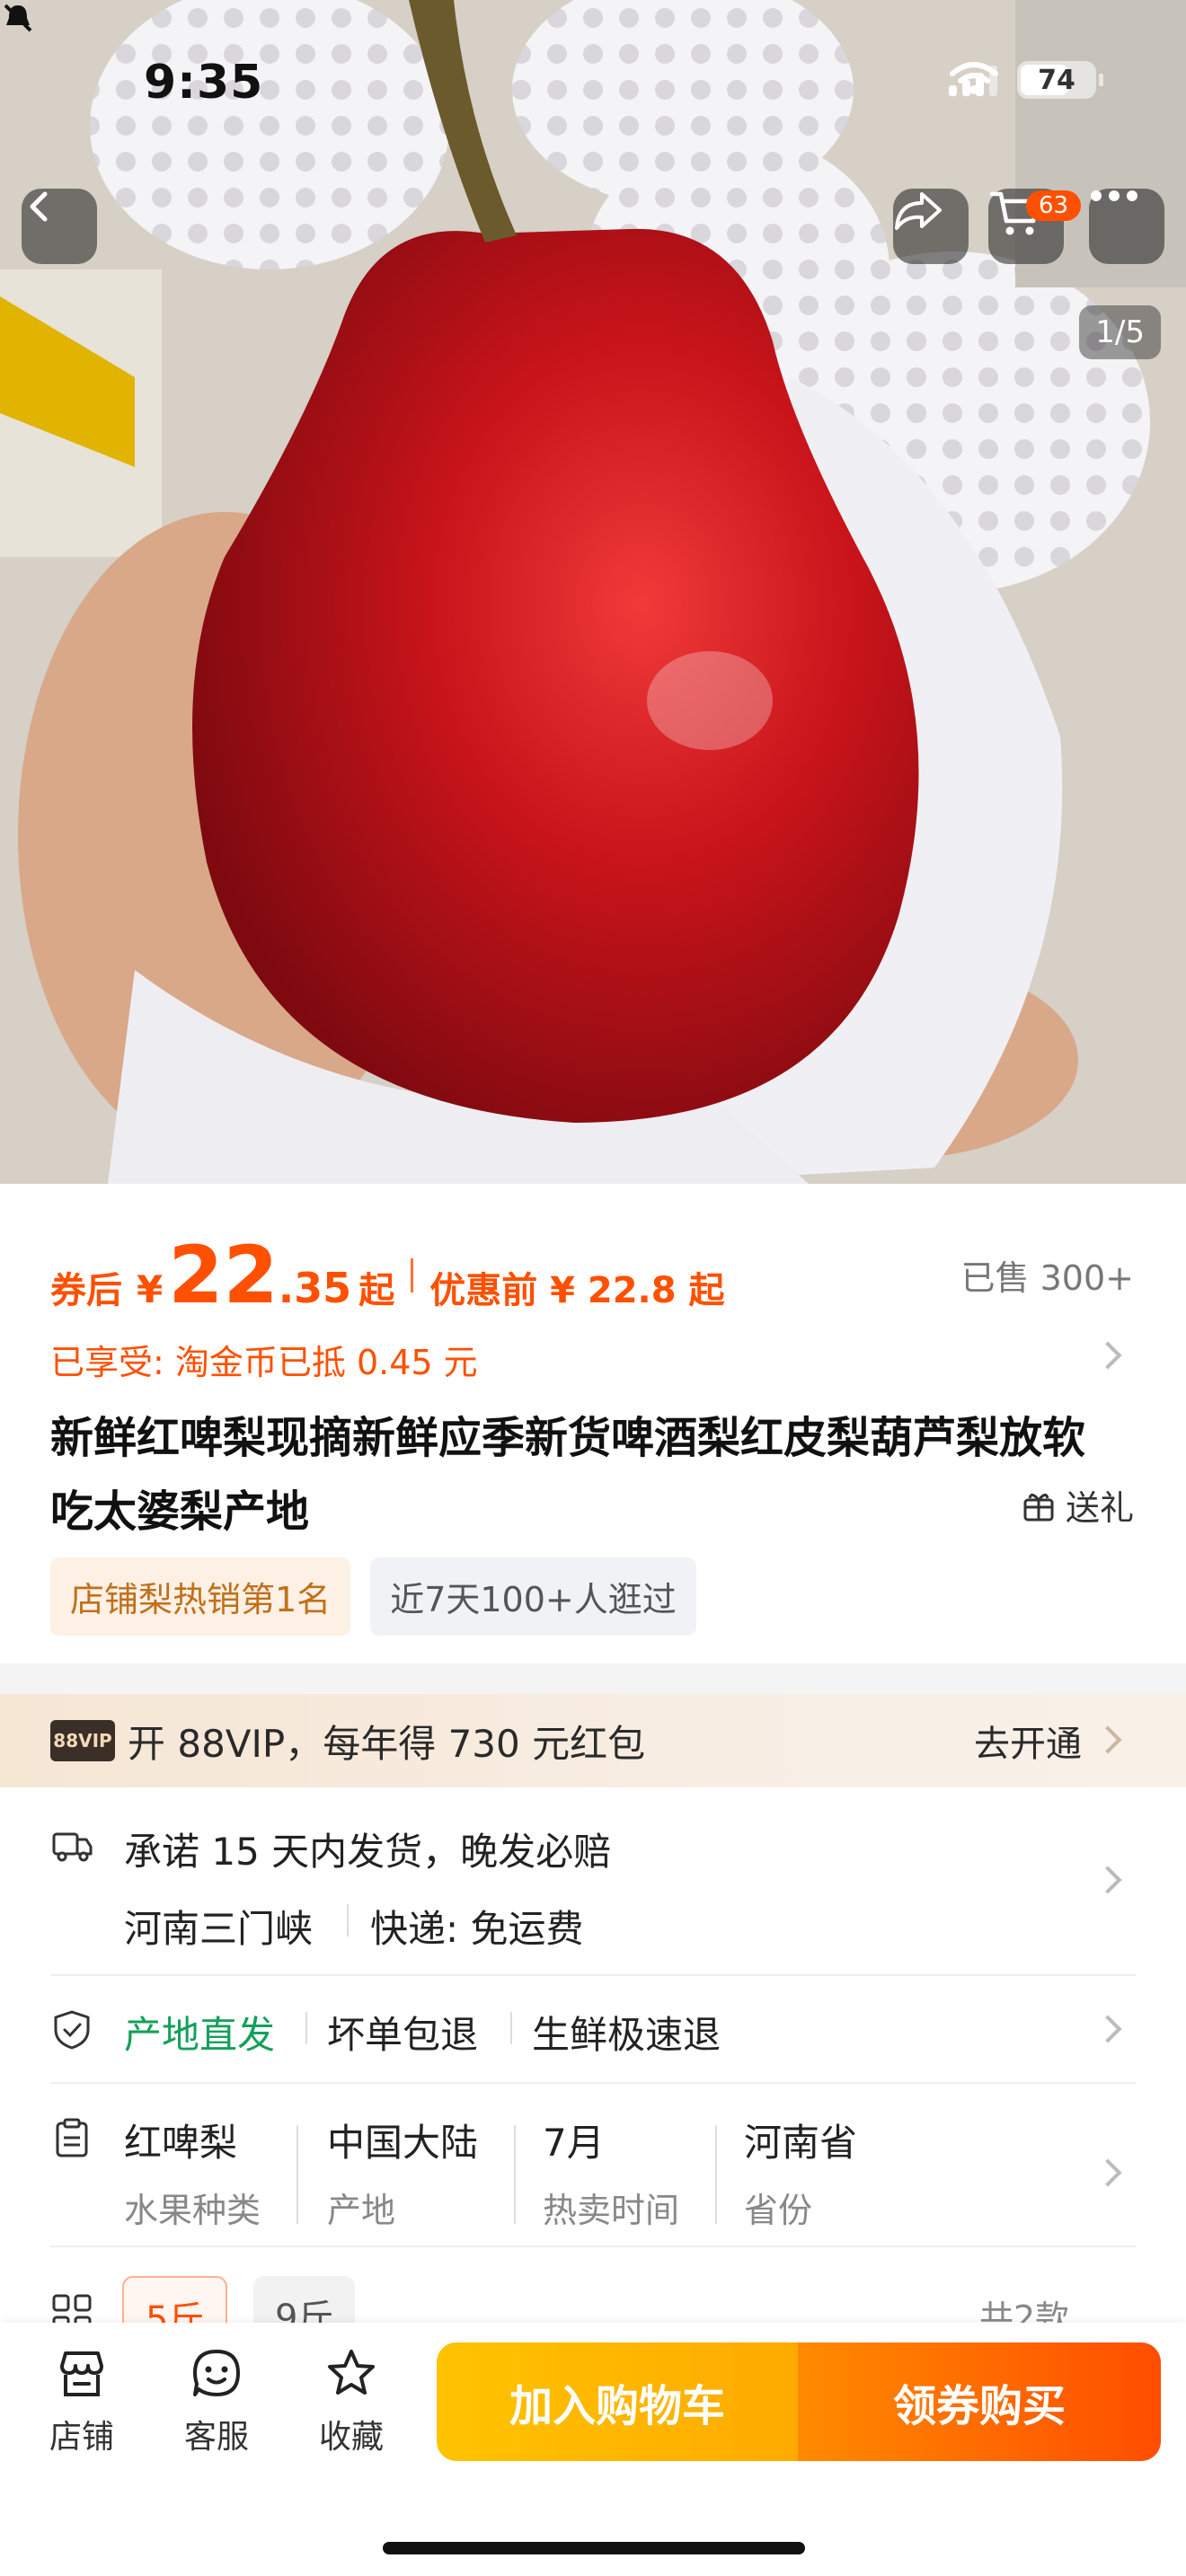 The image size is (1186, 2576). What do you see at coordinates (18, 18) in the screenshot?
I see `silent-bell-icon` at bounding box center [18, 18].